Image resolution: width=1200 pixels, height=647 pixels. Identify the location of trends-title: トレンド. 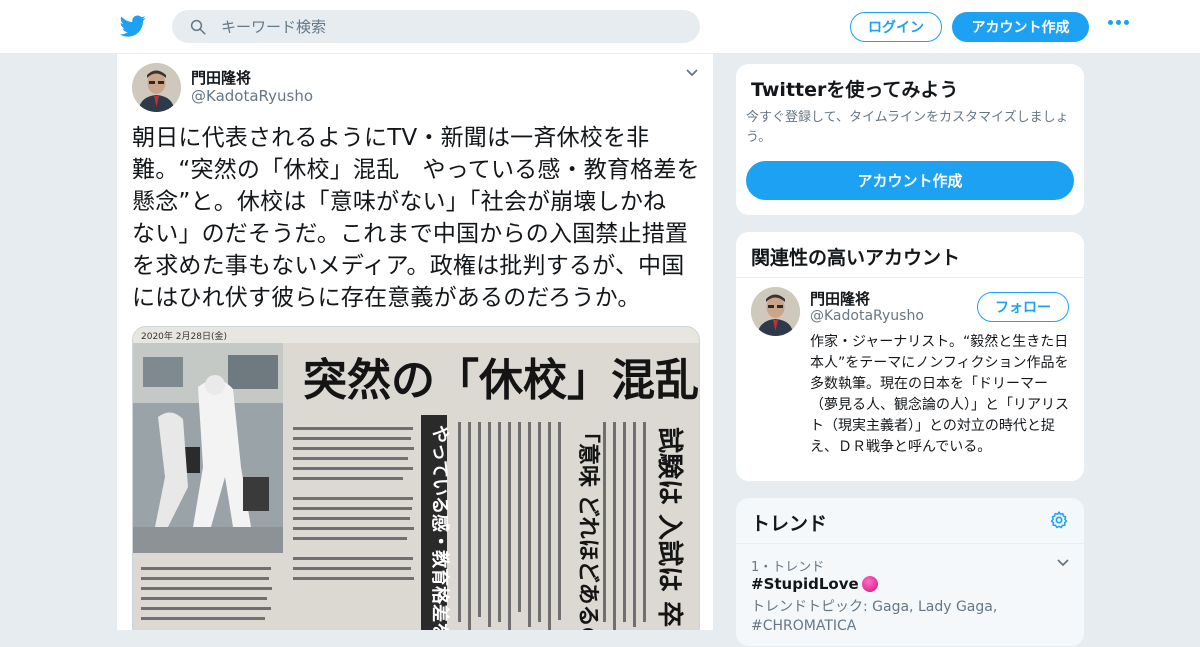
(789, 524).